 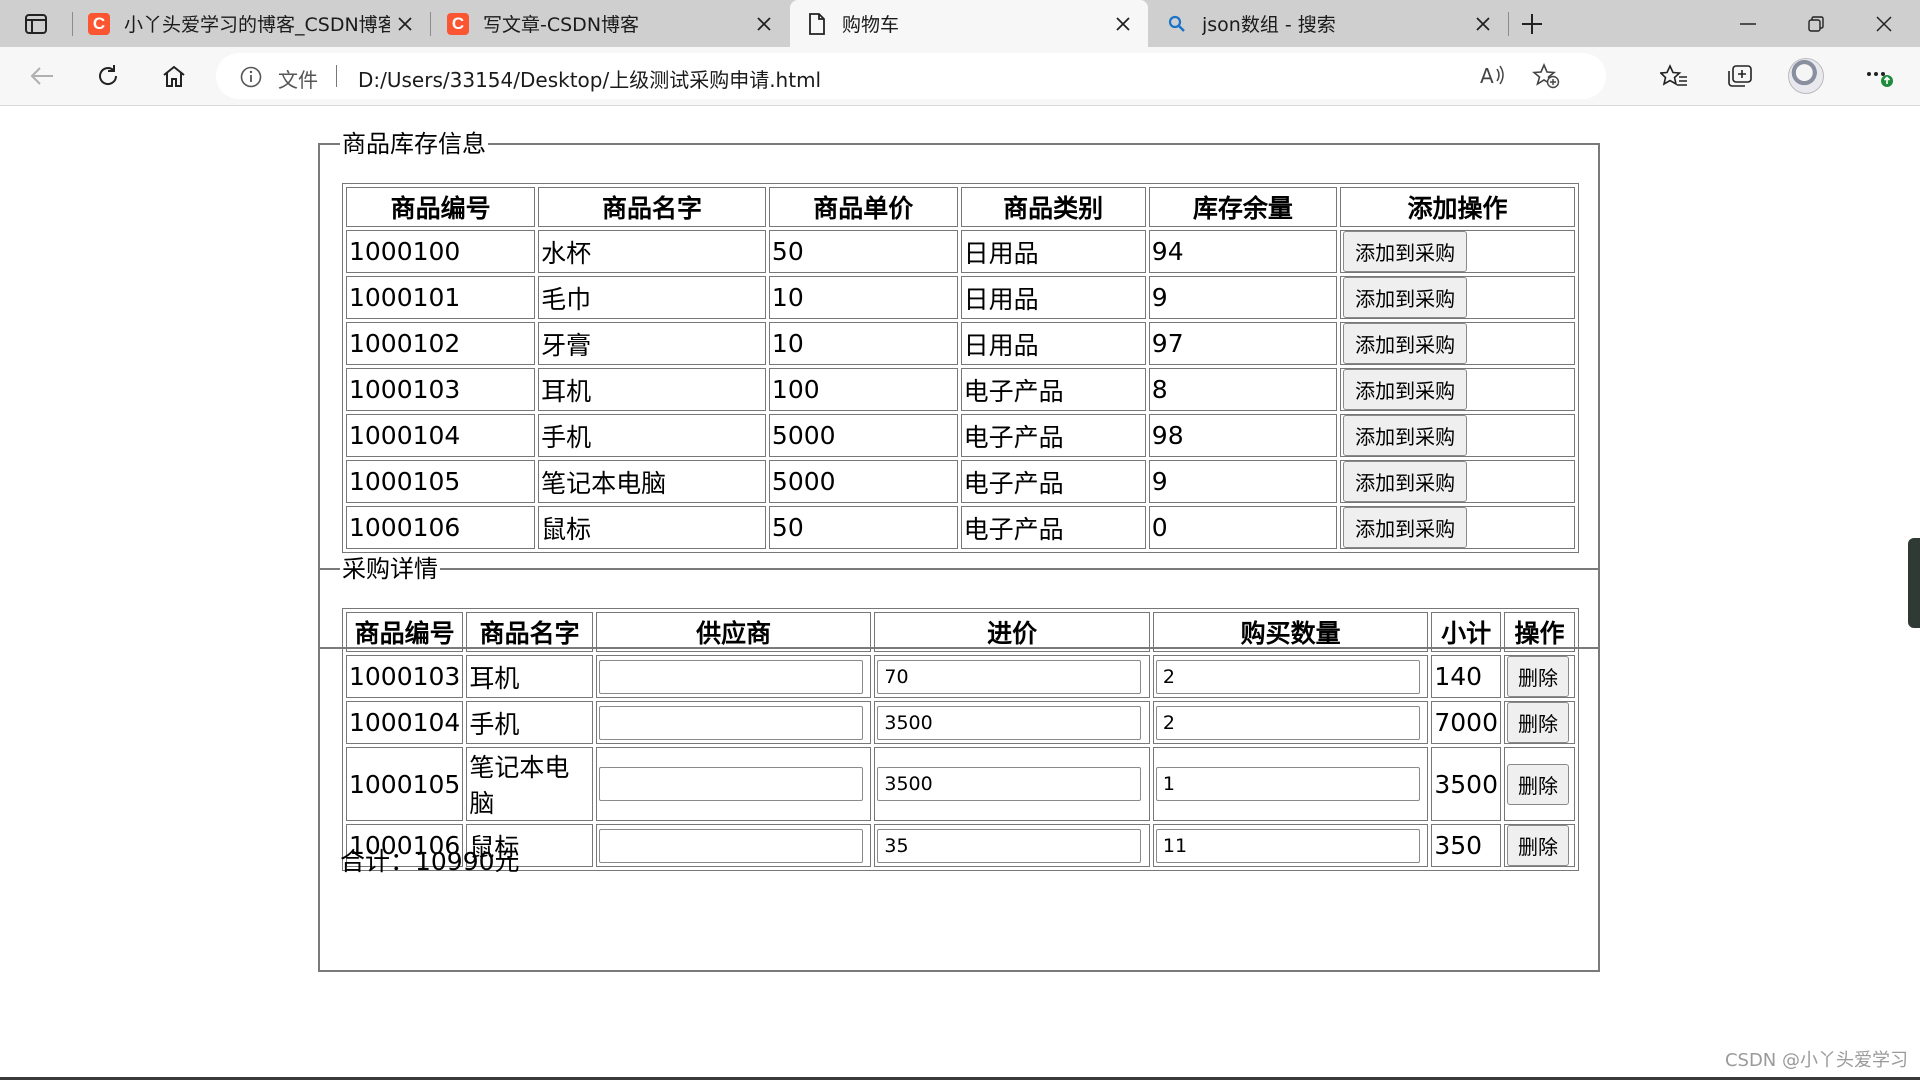 I want to click on table-row: 1000106 鼠标 350 删除, so click(x=960, y=845).